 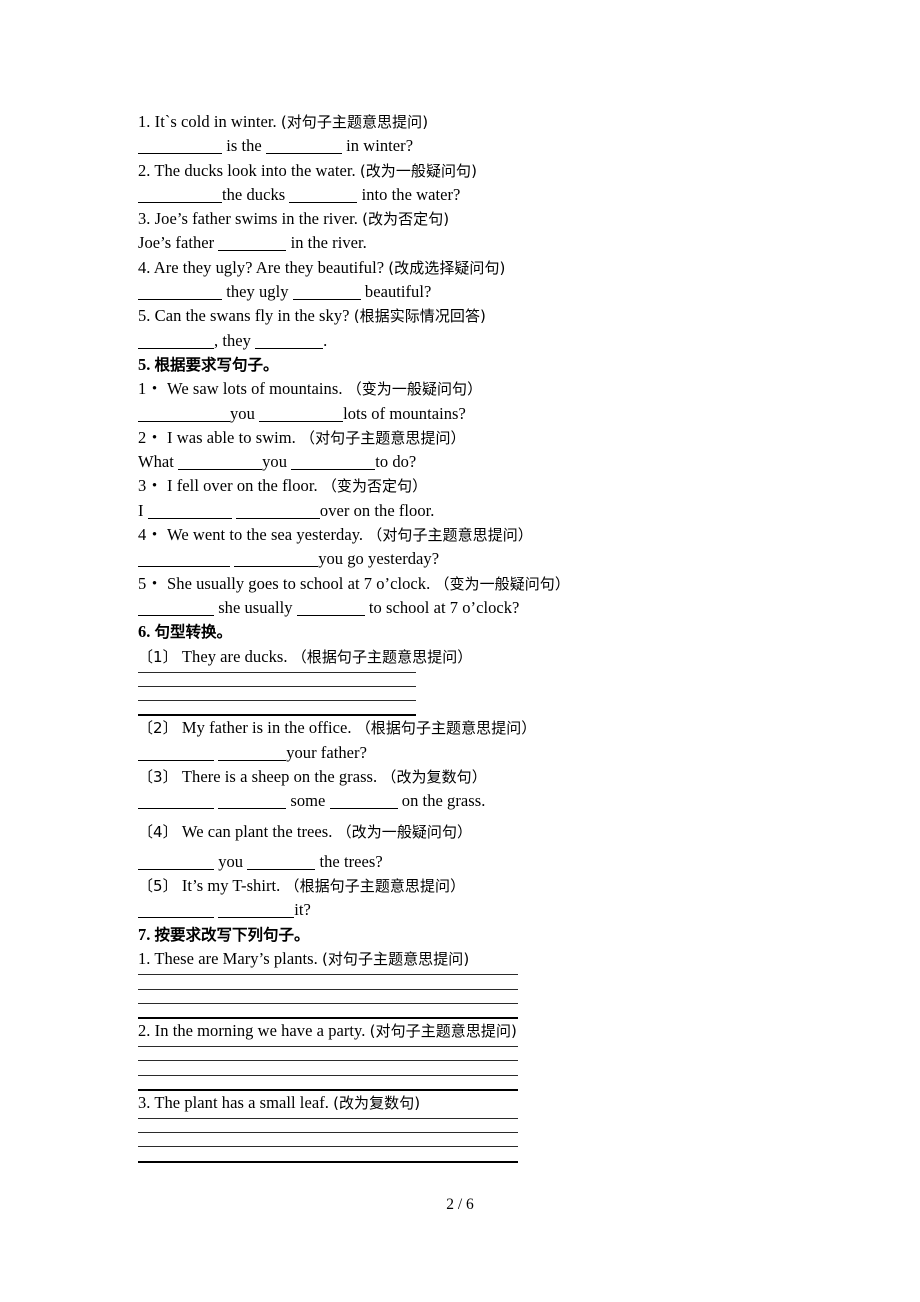 What do you see at coordinates (478, 486) in the screenshot?
I see `question-prompt: 3・ I fell over on the floor. （变为否定句）` at bounding box center [478, 486].